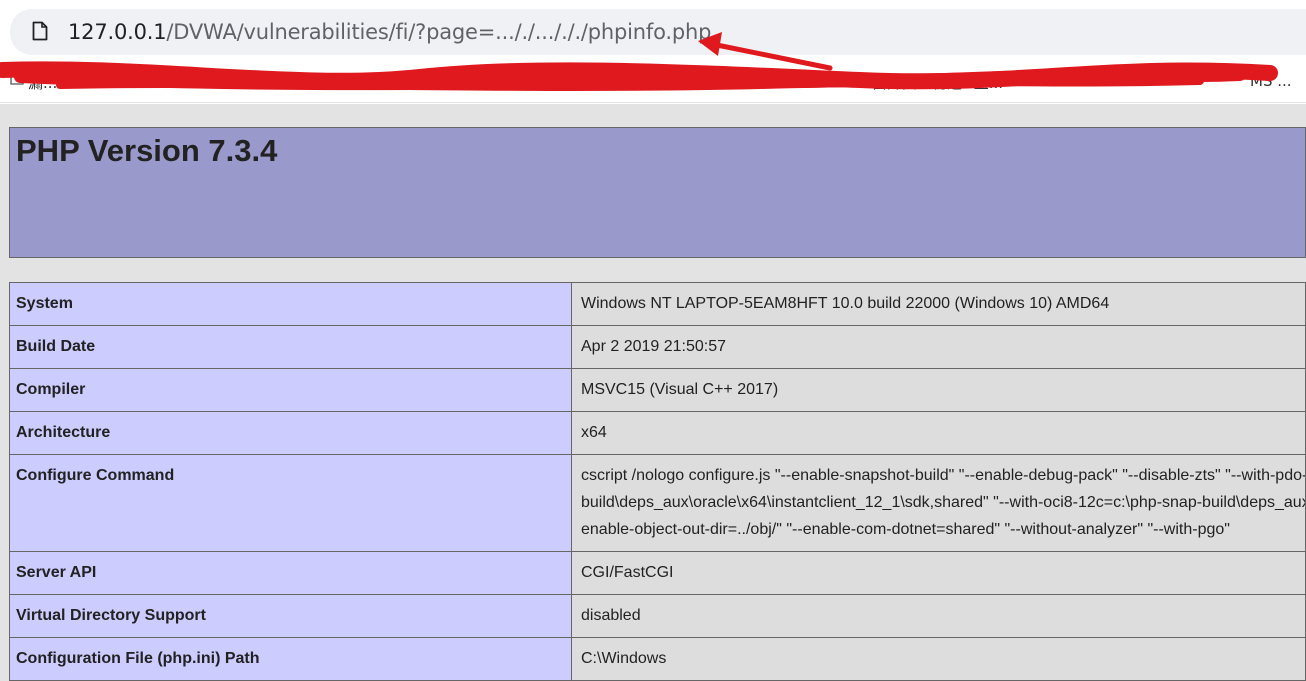  I want to click on row-key: Configure Command, so click(290, 503).